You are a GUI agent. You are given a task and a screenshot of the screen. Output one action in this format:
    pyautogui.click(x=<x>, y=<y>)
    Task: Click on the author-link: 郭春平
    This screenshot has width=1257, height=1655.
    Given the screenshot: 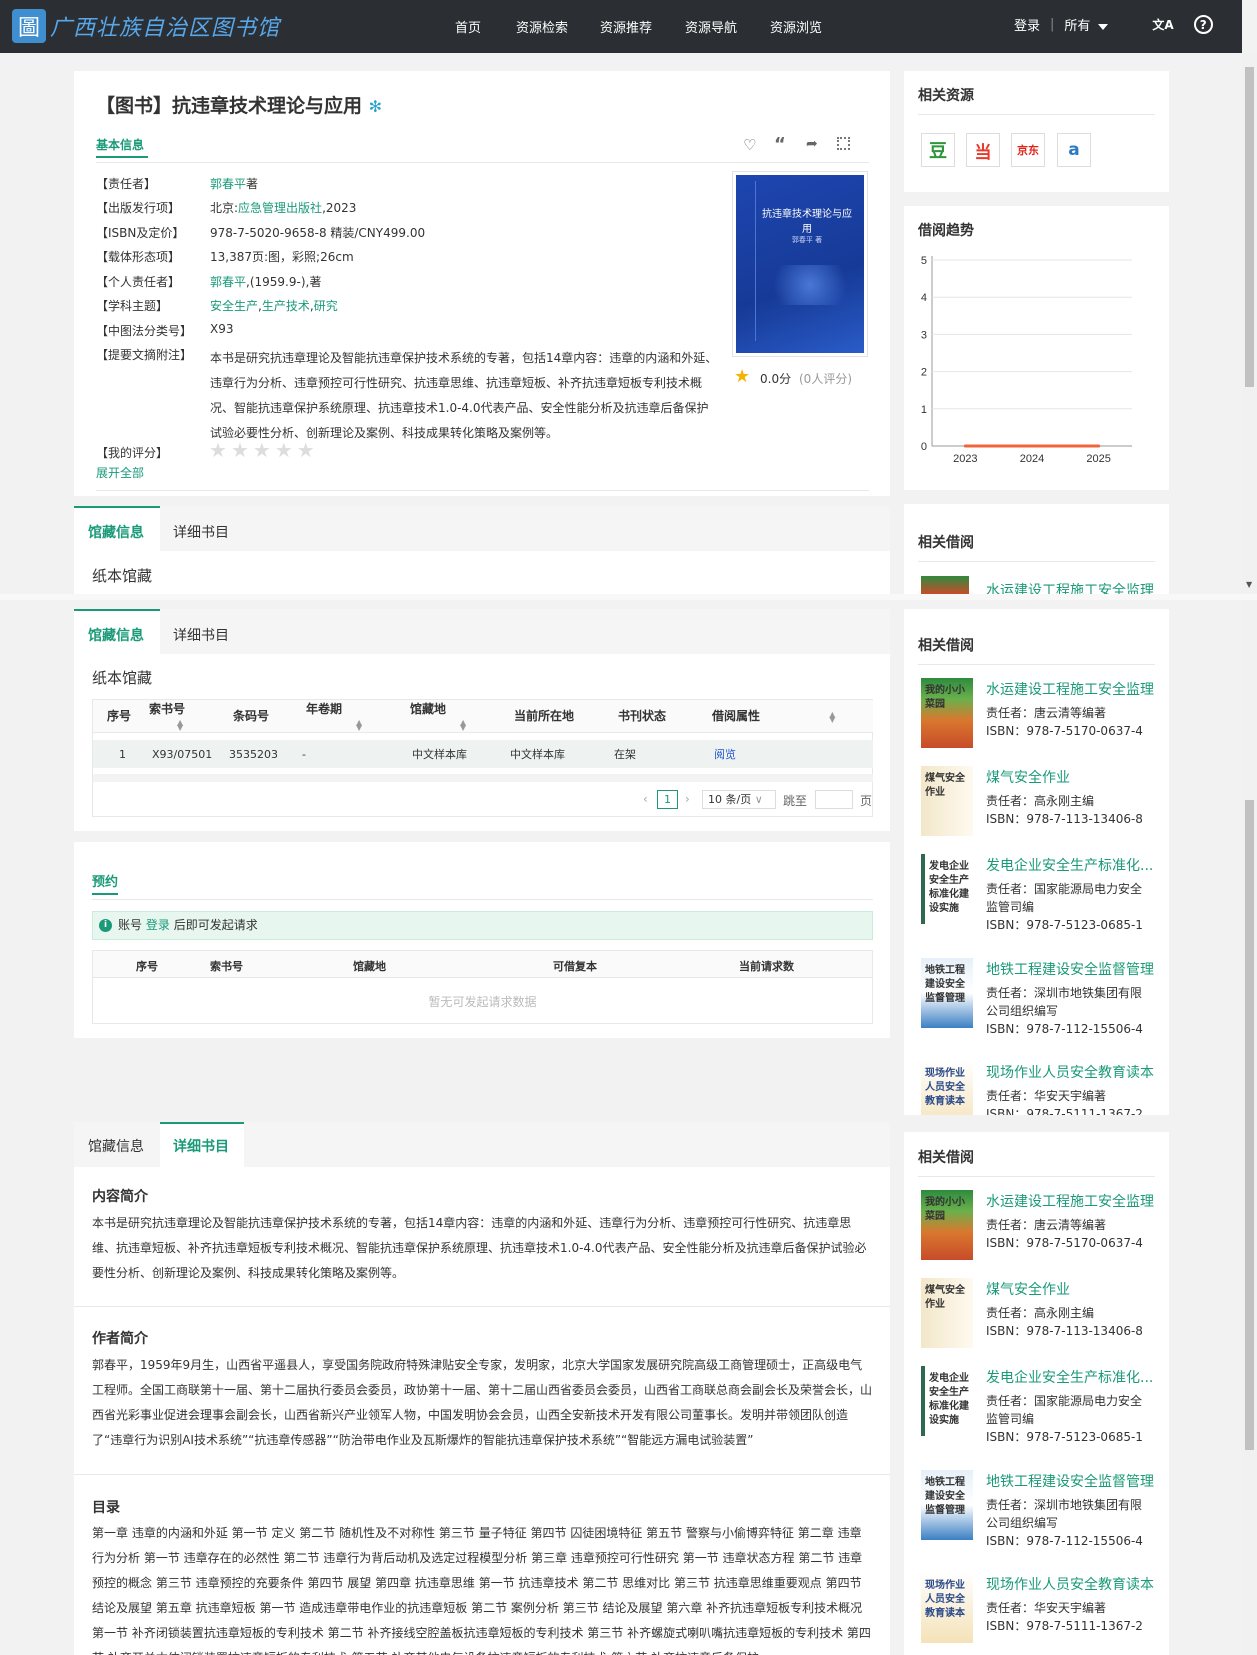 What is the action you would take?
    pyautogui.click(x=228, y=184)
    